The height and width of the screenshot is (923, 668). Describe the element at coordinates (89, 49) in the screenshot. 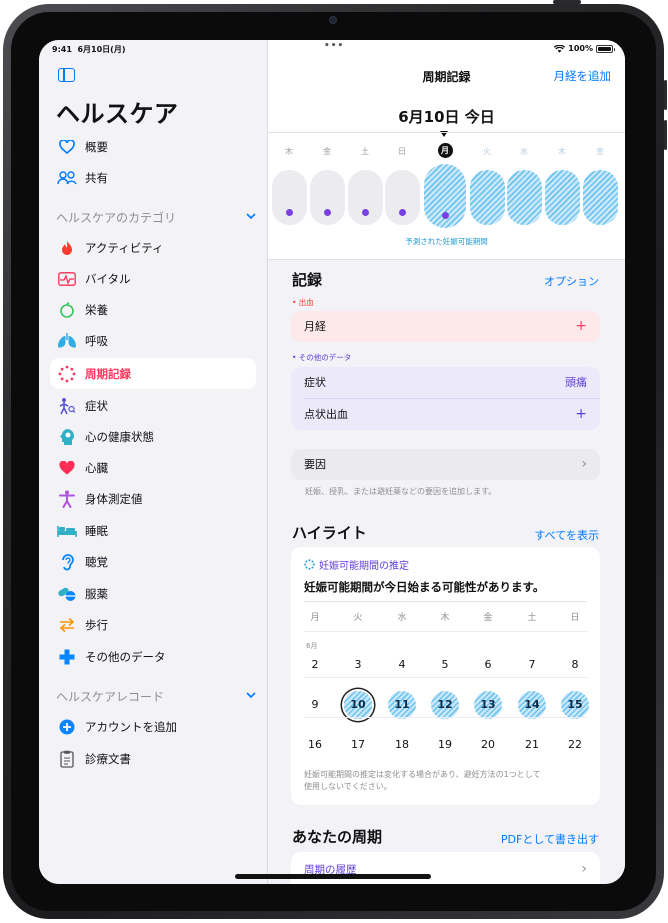

I see `status-time: 9:41 6月10日(月)` at that location.